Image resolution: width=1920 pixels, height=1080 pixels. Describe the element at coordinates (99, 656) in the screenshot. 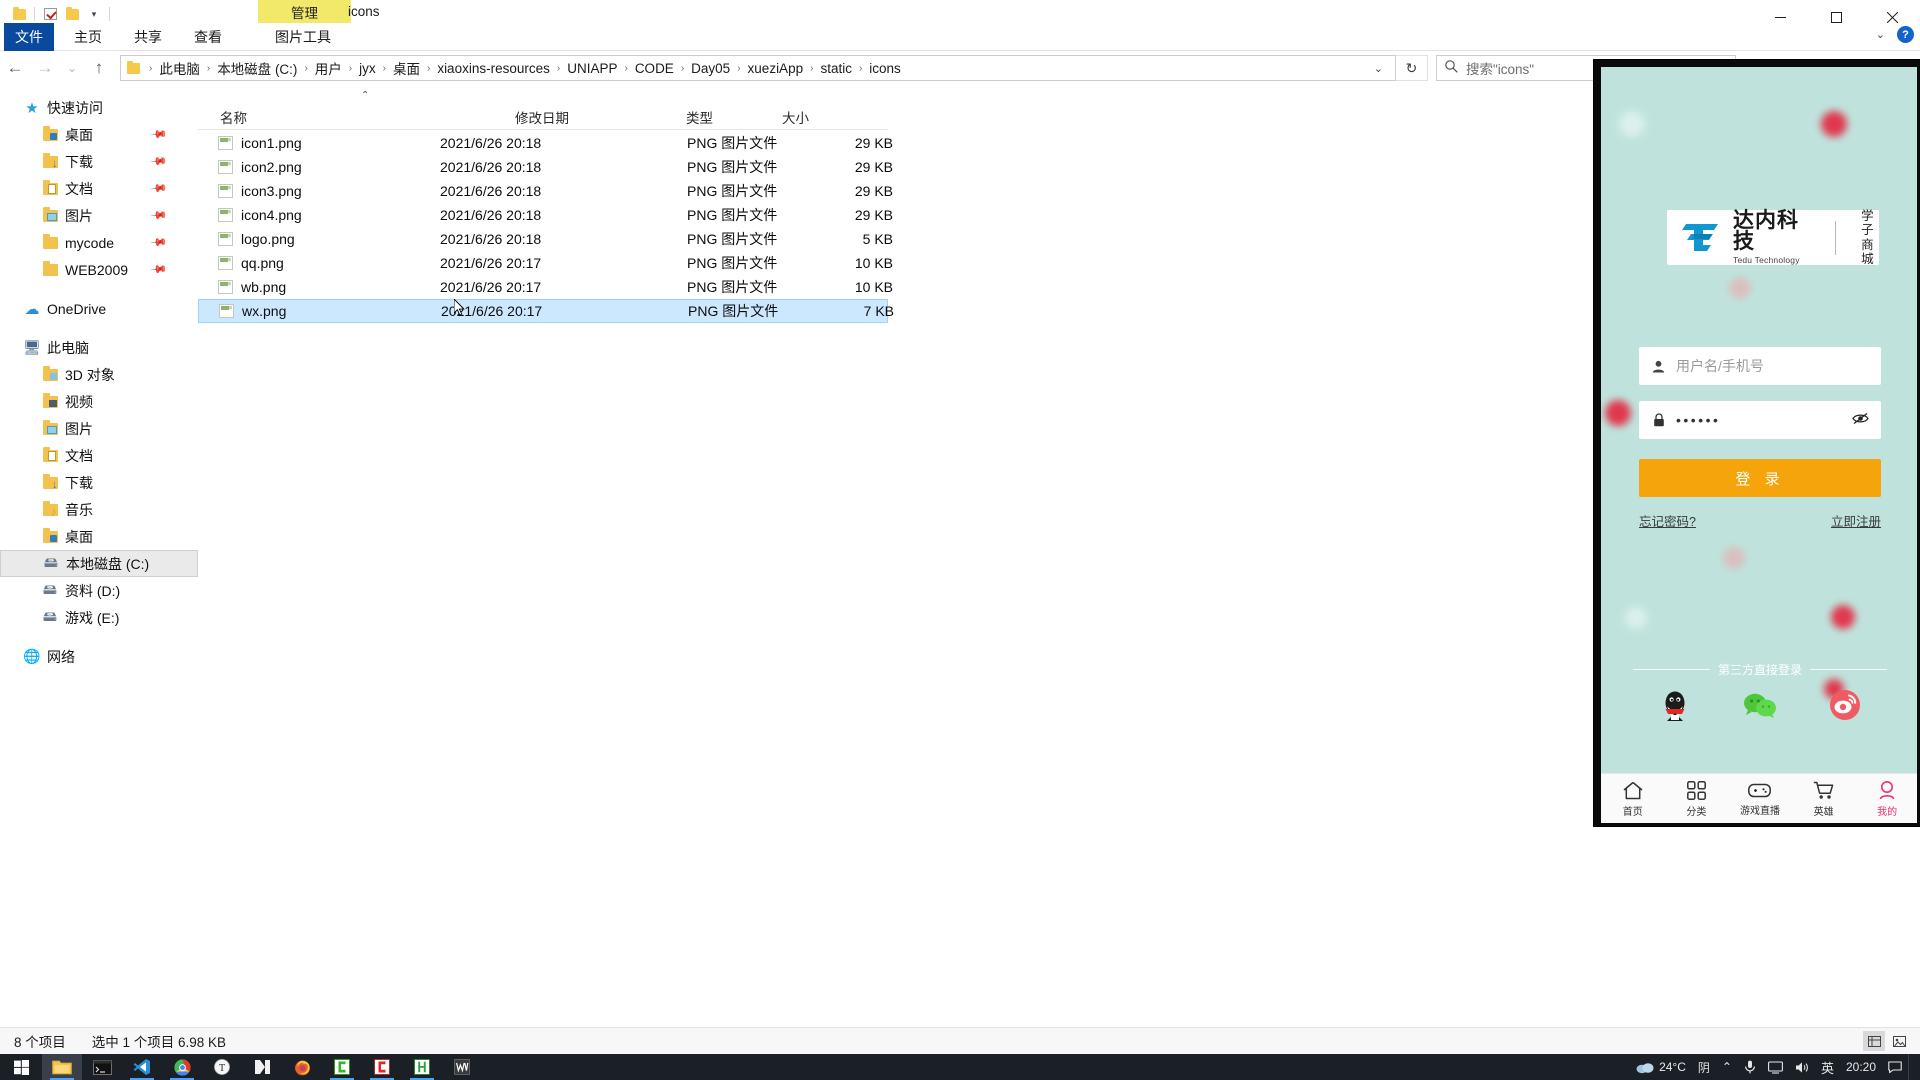

I see `sidebar-item-network: 🌐 网络` at that location.